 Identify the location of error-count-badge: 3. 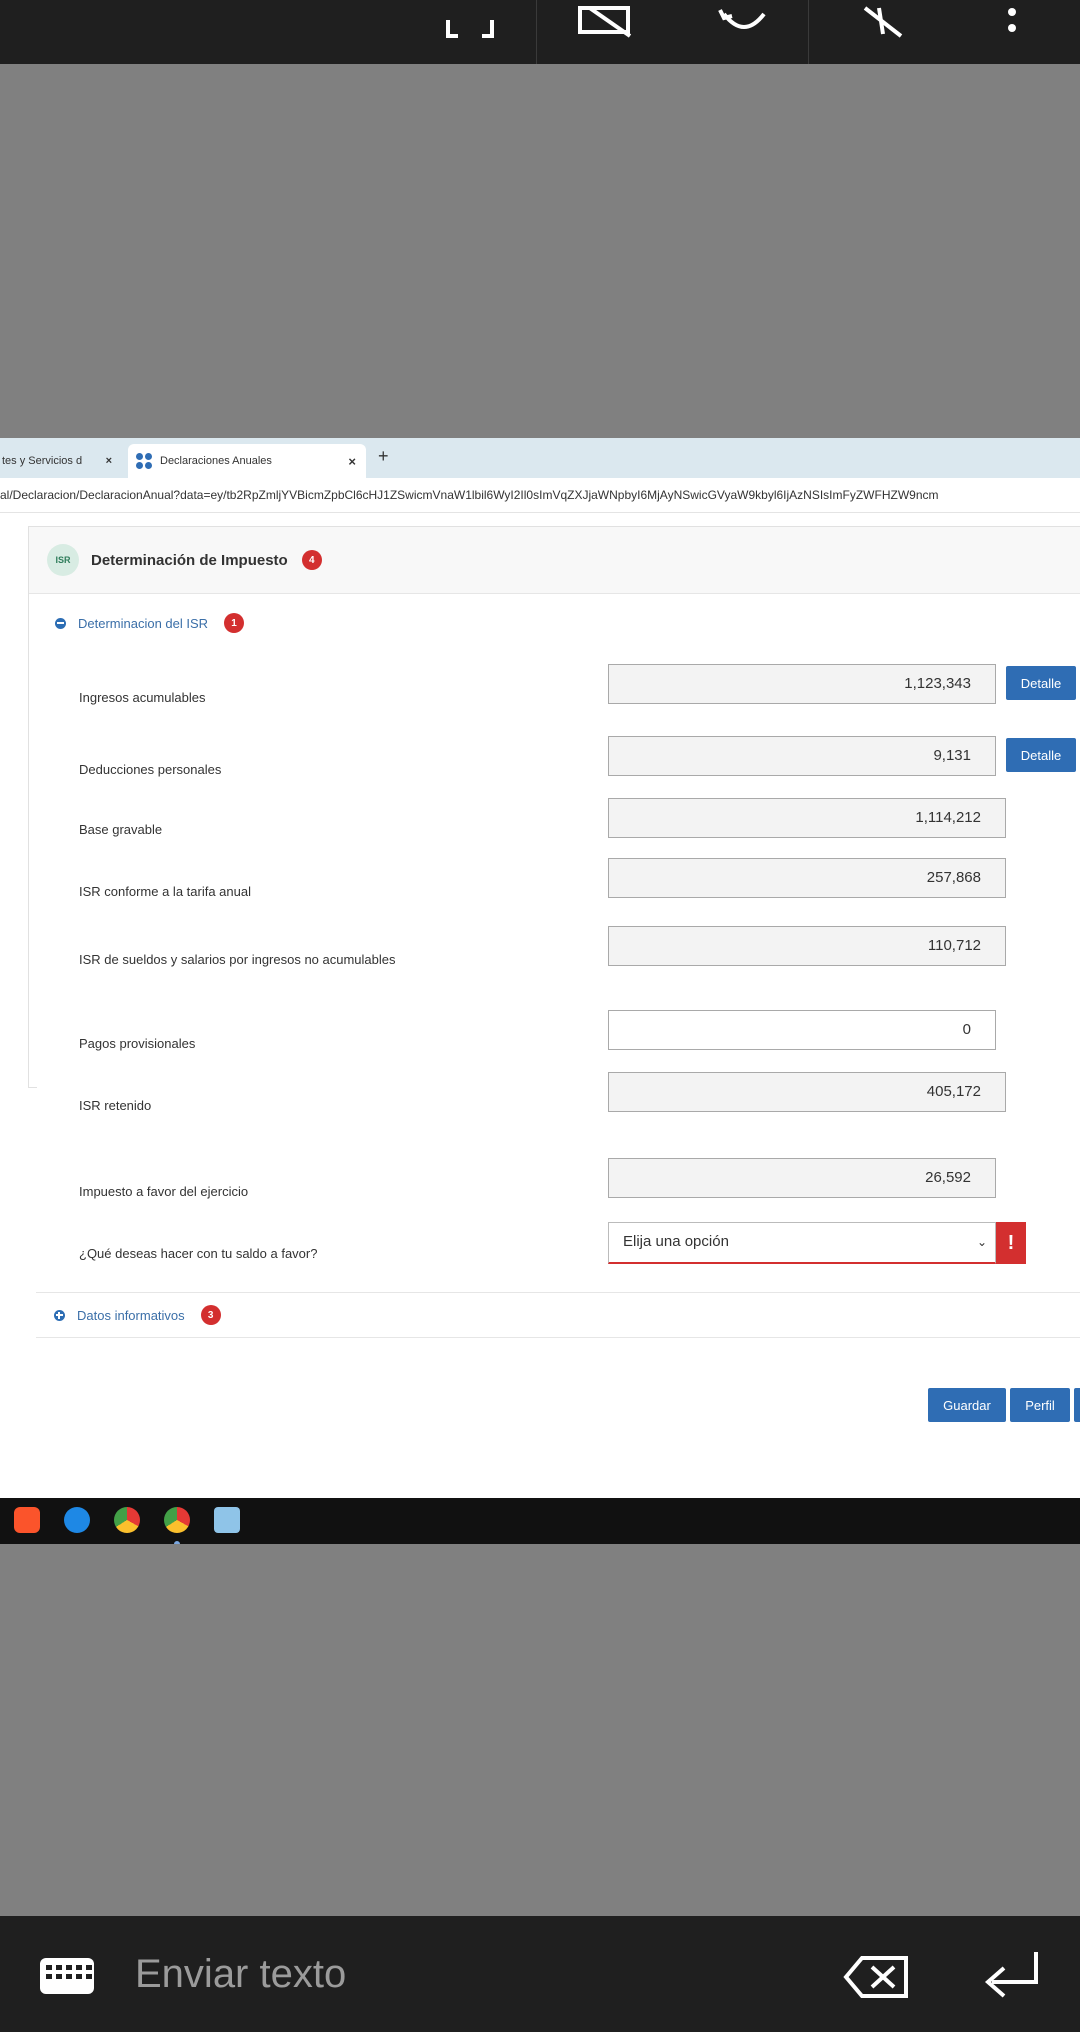
(210, 1315).